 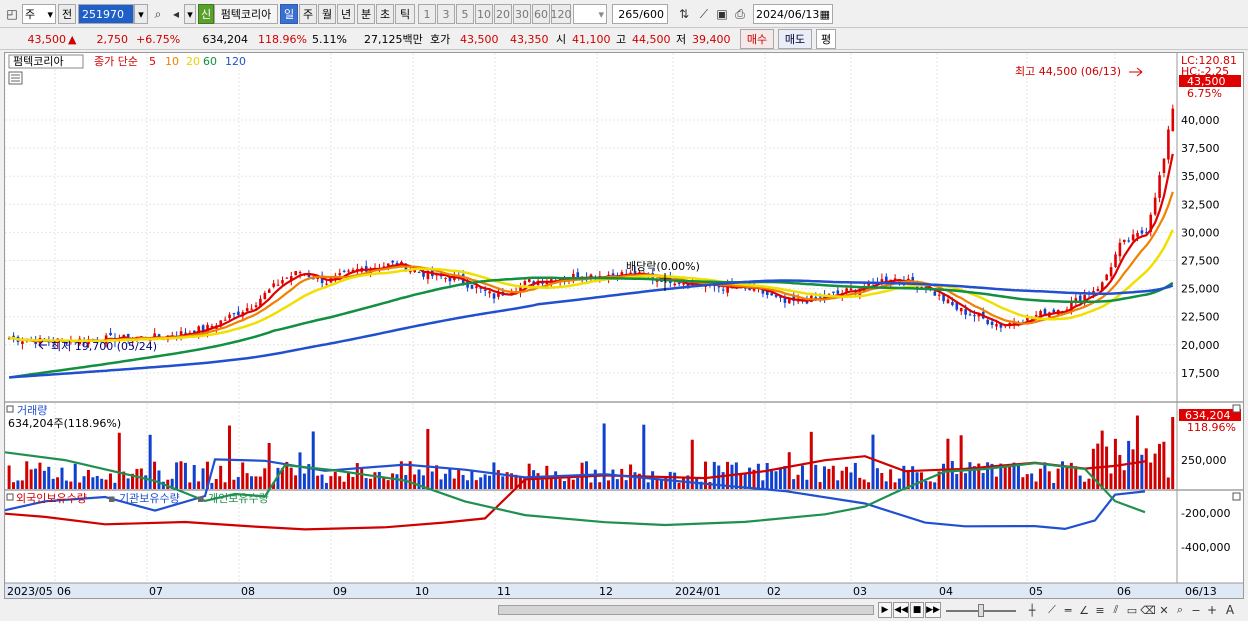 What do you see at coordinates (1212, 610) in the screenshot?
I see `zoom-in-icon: +` at bounding box center [1212, 610].